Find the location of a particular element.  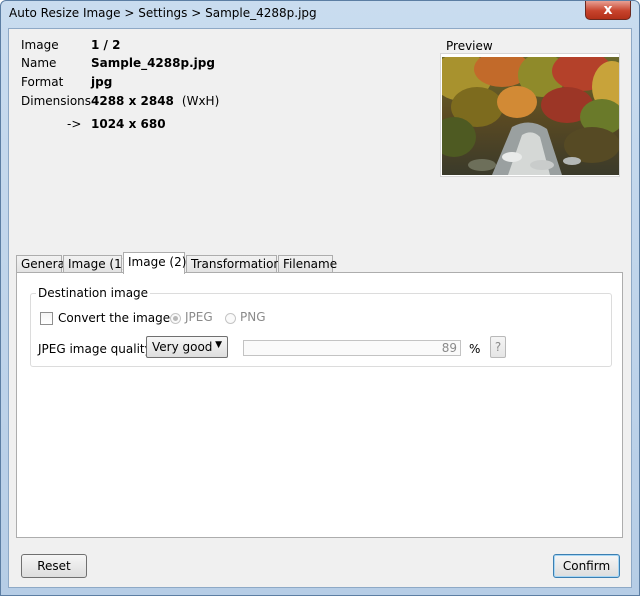

tab-image-1-label: Image (1) is located at coordinates (97, 264).